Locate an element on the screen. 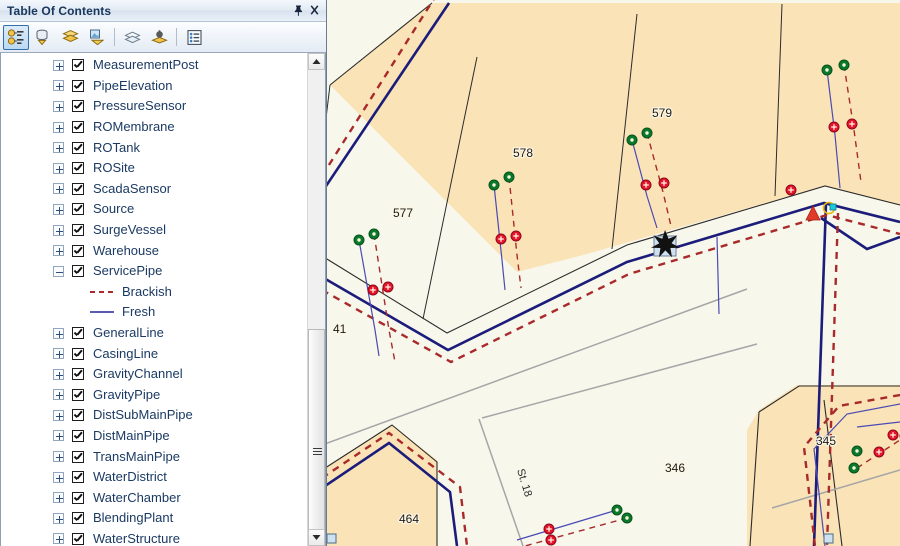  layer-tree-item: ROMembrane is located at coordinates (154, 127).